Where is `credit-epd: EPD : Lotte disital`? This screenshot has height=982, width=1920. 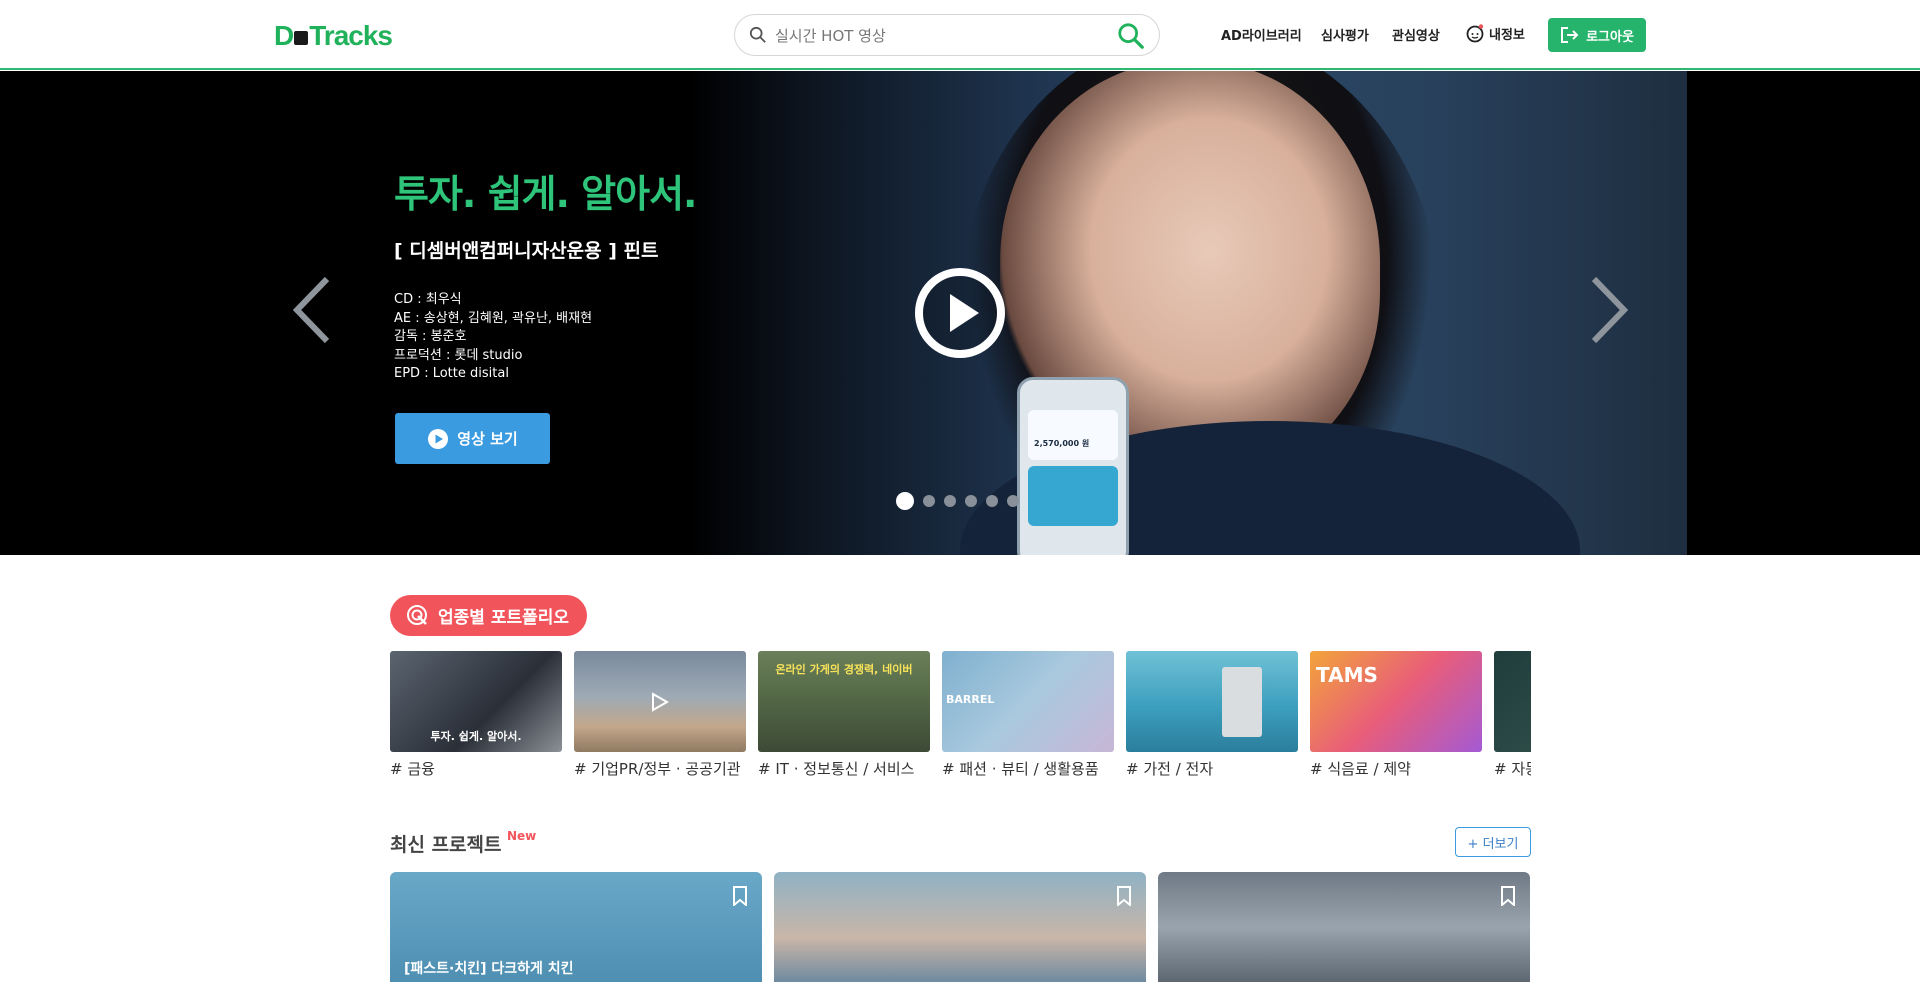
credit-epd: EPD : Lotte disital is located at coordinates (451, 373).